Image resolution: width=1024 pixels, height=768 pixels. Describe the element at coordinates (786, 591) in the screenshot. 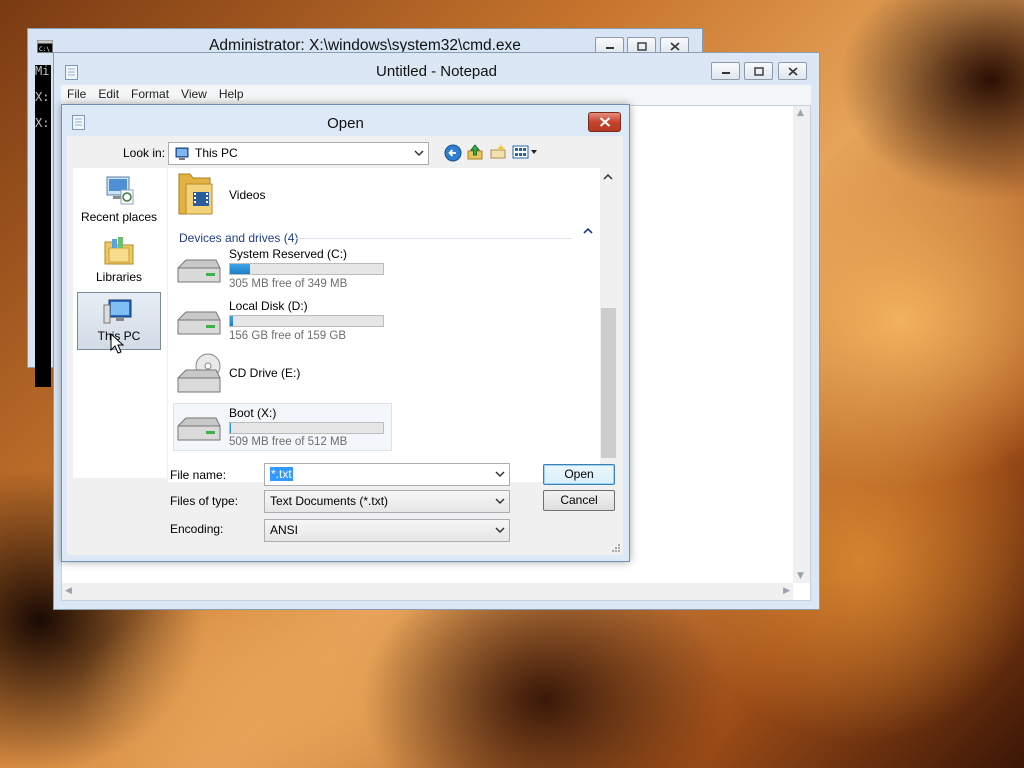

I see `scroll-right-icon: ▶` at that location.